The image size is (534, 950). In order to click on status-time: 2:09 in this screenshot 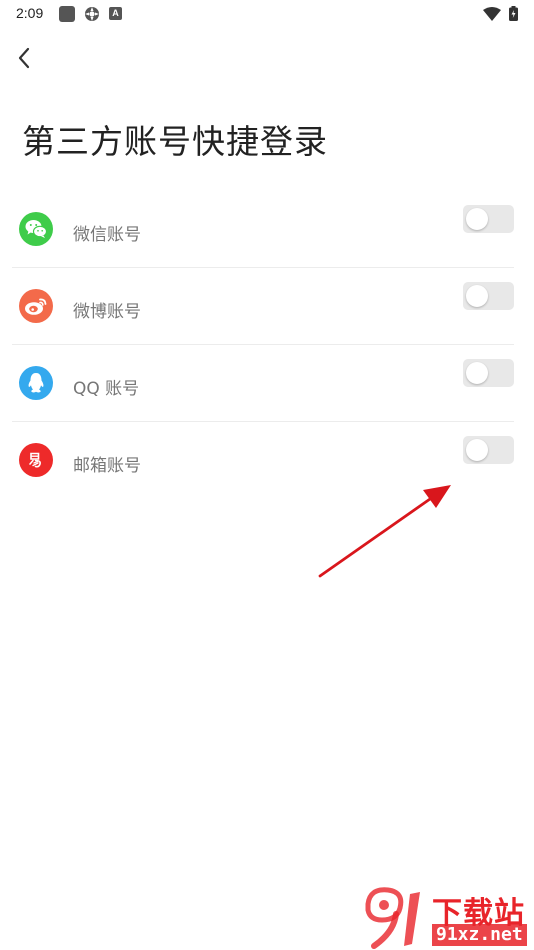, I will do `click(30, 13)`.